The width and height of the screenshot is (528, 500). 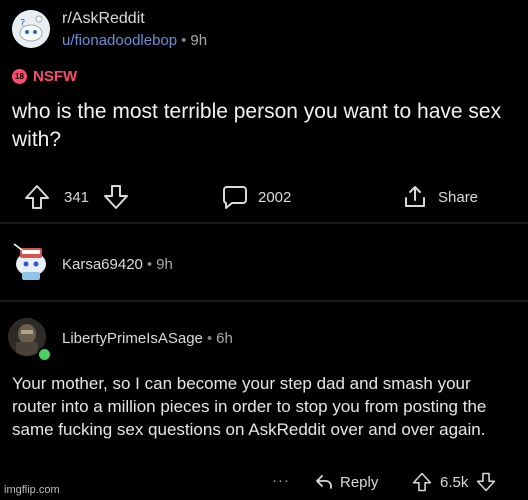 I want to click on more-options-button: ···, so click(x=281, y=480).